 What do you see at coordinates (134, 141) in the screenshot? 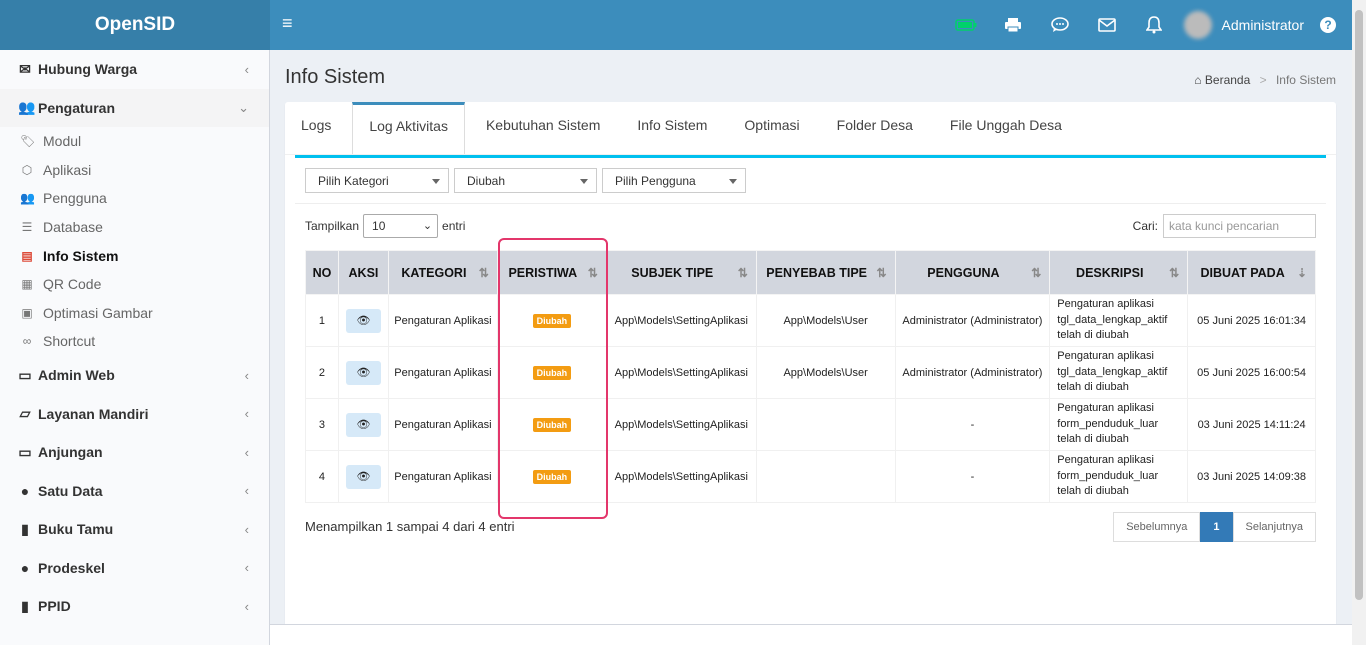
I see `sidebar-subitem-modul: 🏷 Modul` at bounding box center [134, 141].